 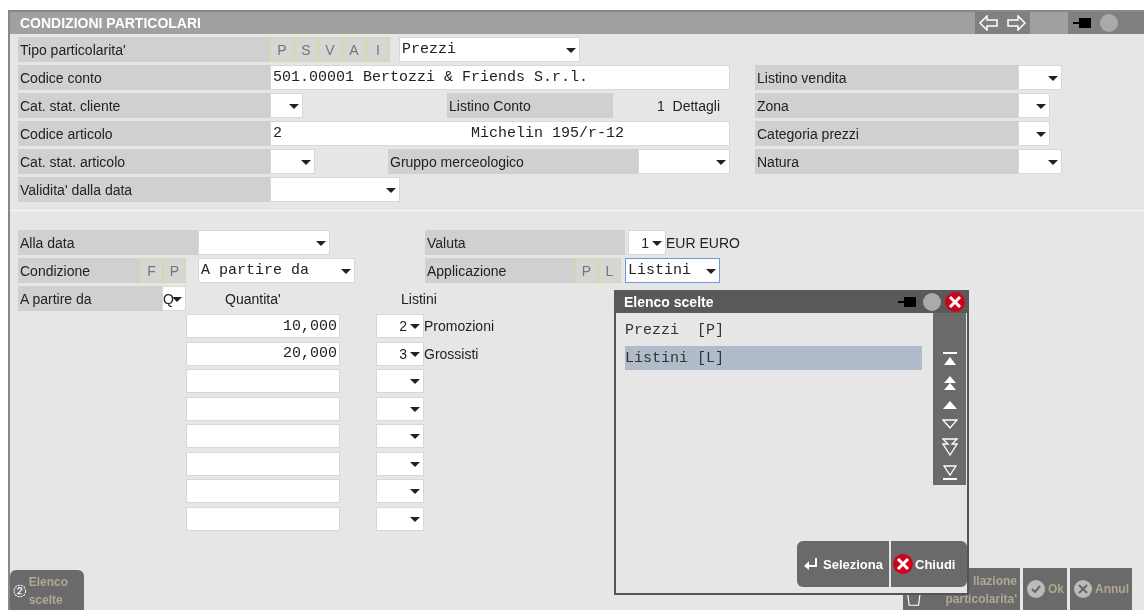 I want to click on condition-dropdown: A partire da, so click(x=276, y=270).